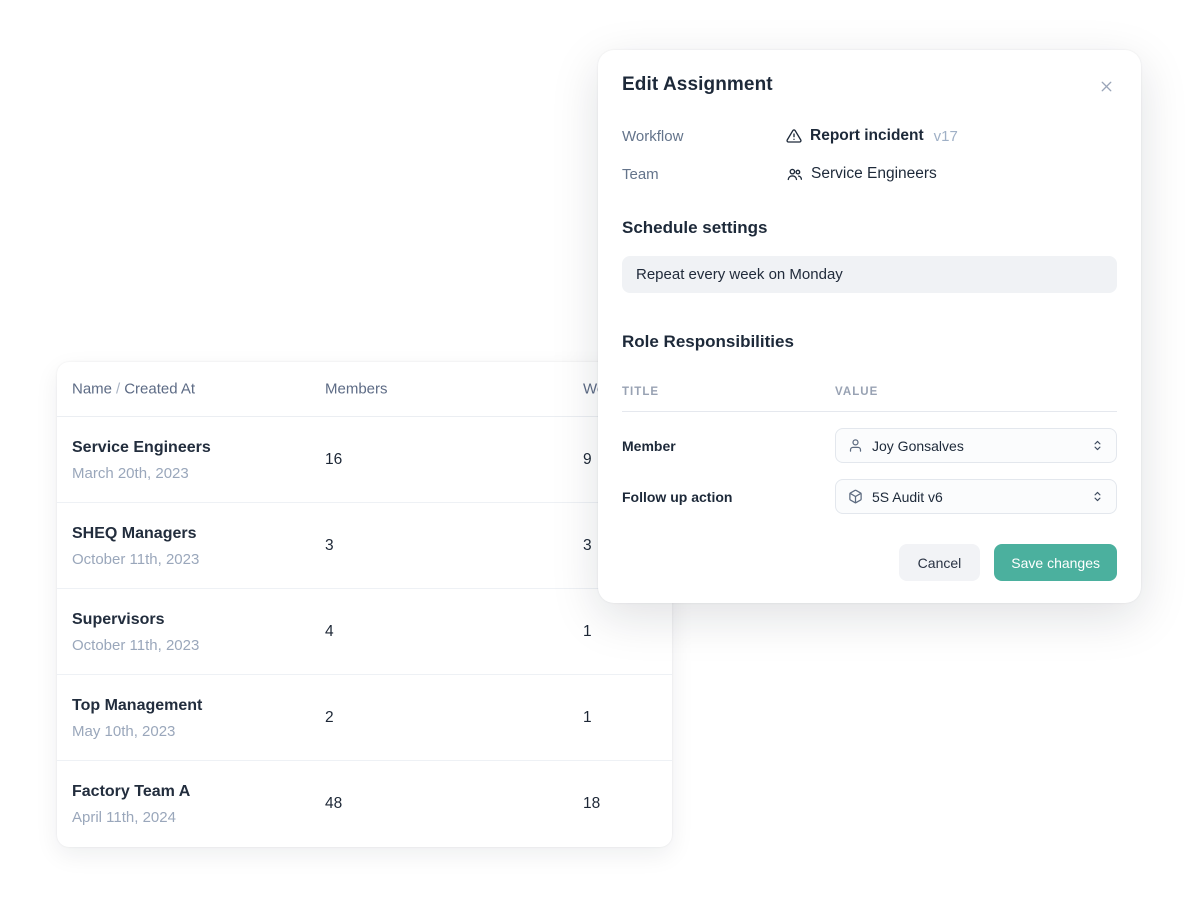 The width and height of the screenshot is (1200, 900). What do you see at coordinates (130, 473) in the screenshot?
I see `team-created-date: March 20th, 2023` at bounding box center [130, 473].